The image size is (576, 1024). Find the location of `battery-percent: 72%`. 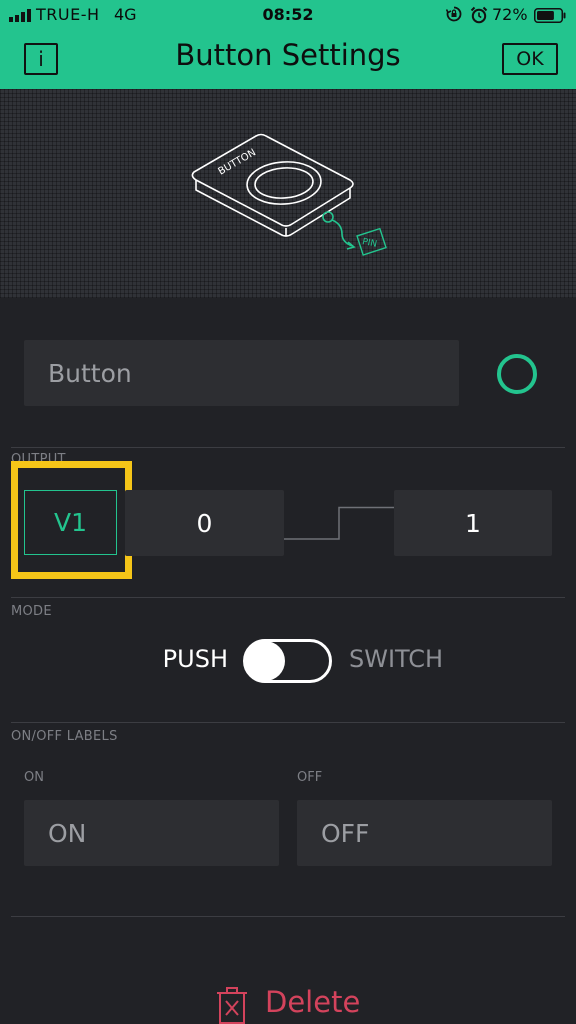

battery-percent: 72% is located at coordinates (510, 14).